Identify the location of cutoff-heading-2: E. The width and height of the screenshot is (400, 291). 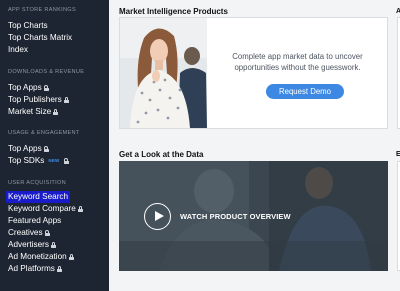
(398, 154).